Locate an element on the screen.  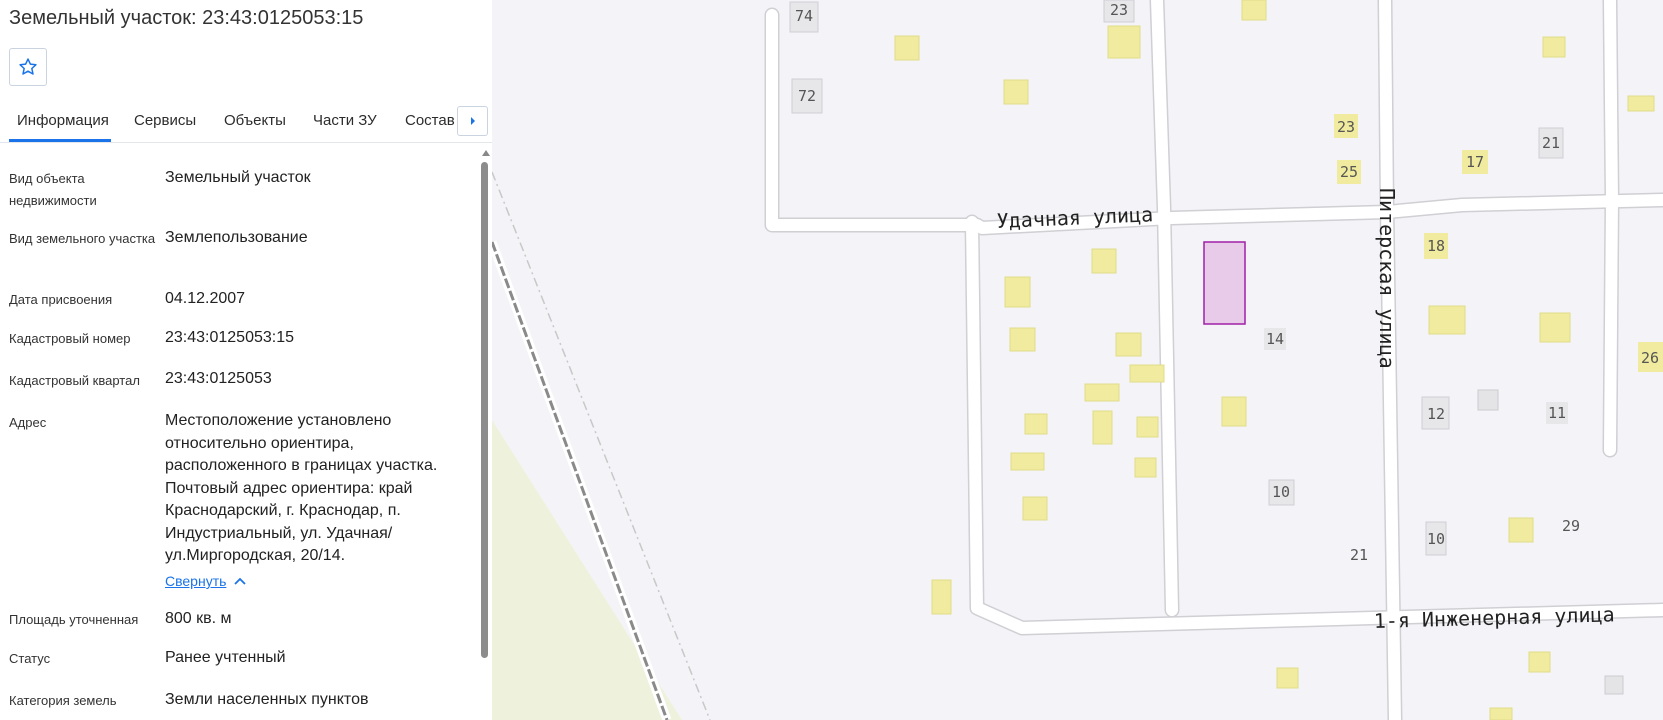
field-label-assign-date: Дата присвоения is located at coordinates (61, 299).